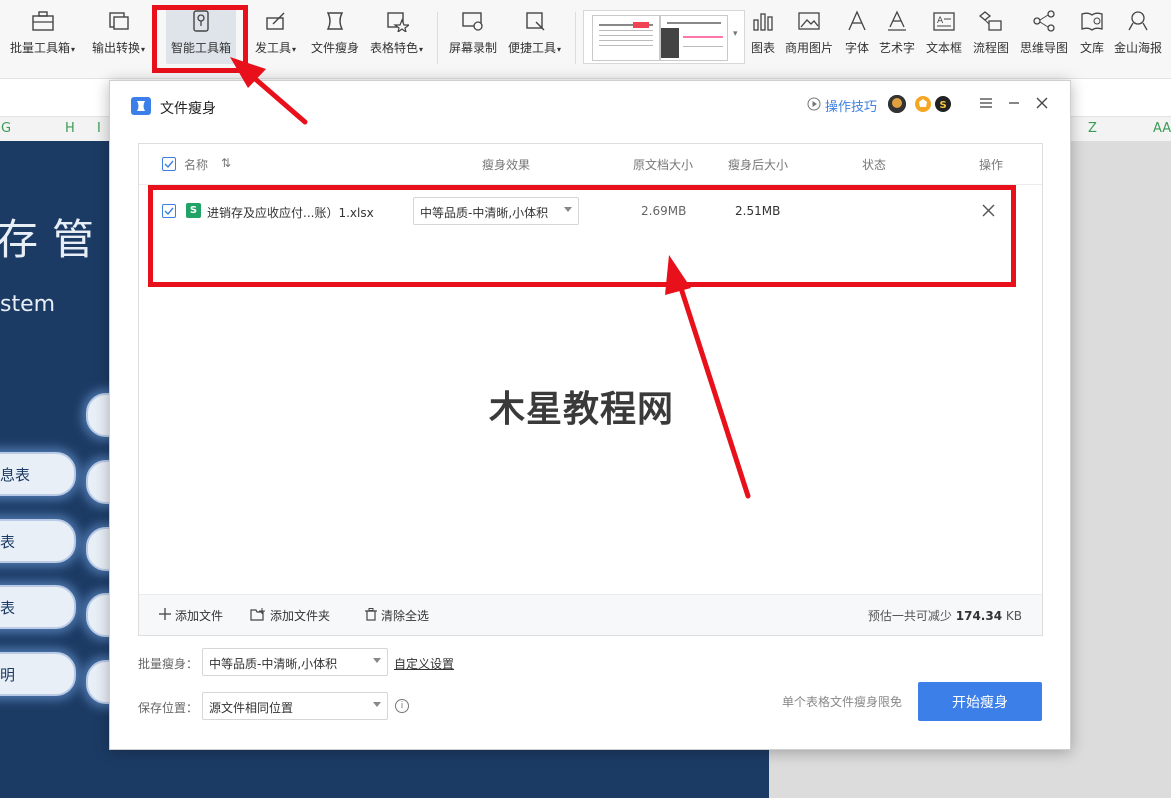  I want to click on pill-label: 表, so click(8, 607).